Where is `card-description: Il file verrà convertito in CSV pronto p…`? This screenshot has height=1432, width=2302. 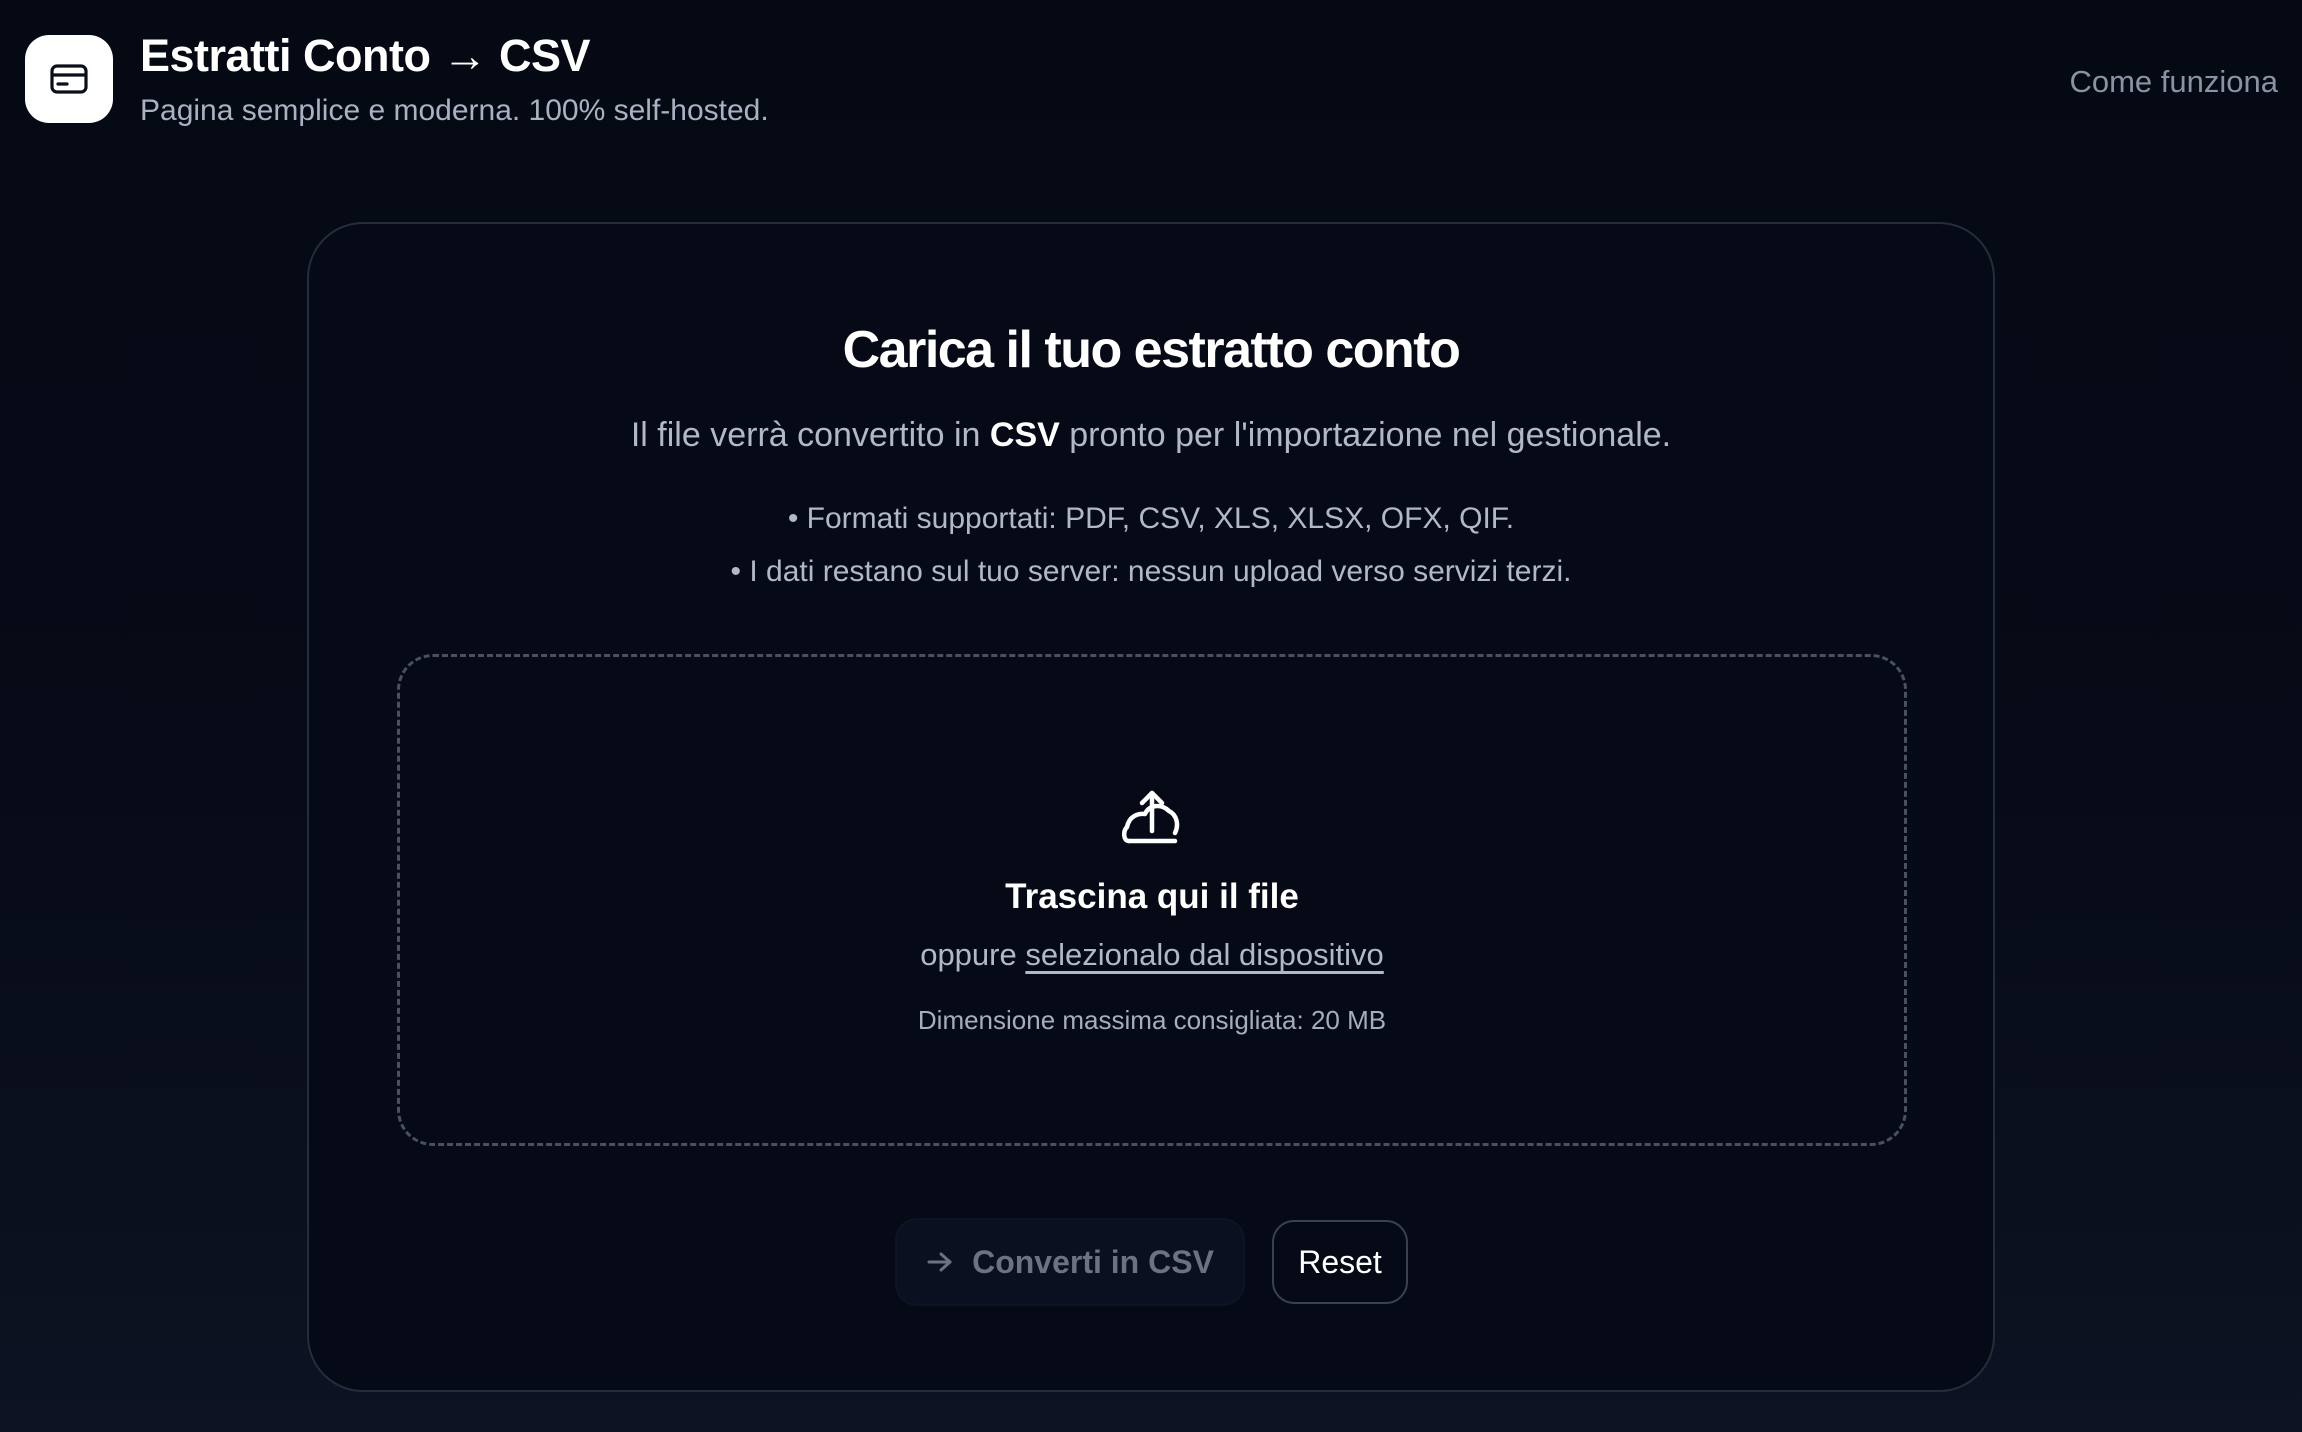 card-description: Il file verrà convertito in CSV pronto p… is located at coordinates (1151, 435).